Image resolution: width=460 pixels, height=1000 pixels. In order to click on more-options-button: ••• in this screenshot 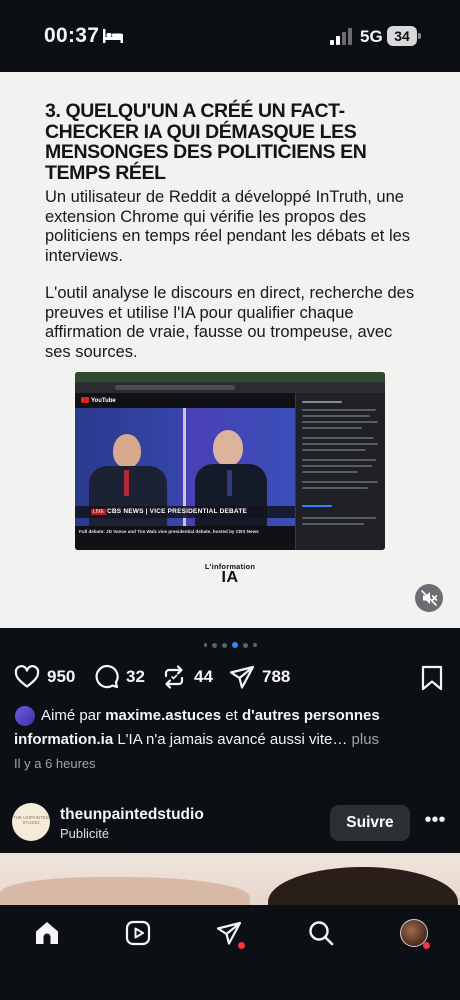, I will do `click(435, 822)`.